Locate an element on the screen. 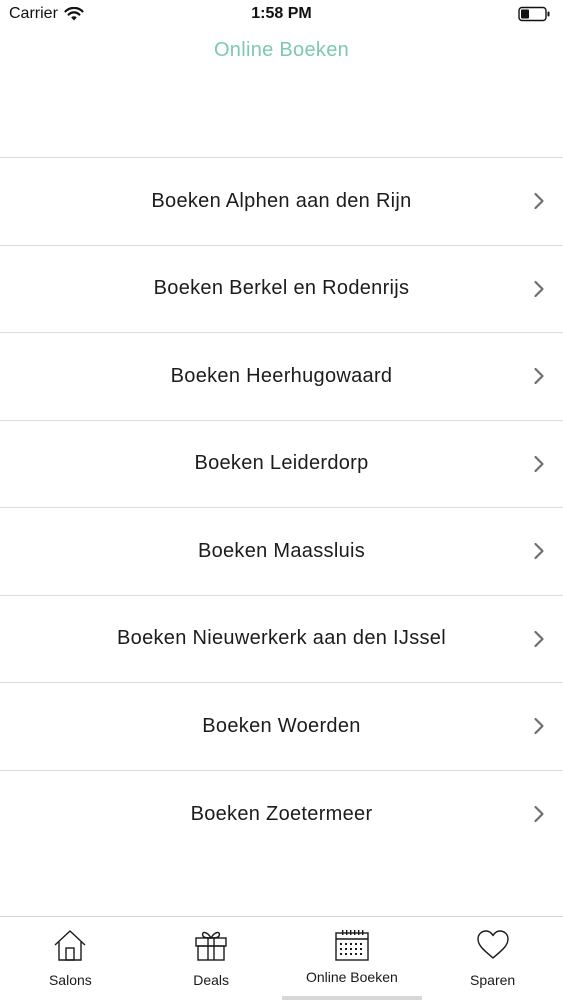 This screenshot has width=563, height=1000. status-bar: Carrier 1:58 PM is located at coordinates (281, 15).